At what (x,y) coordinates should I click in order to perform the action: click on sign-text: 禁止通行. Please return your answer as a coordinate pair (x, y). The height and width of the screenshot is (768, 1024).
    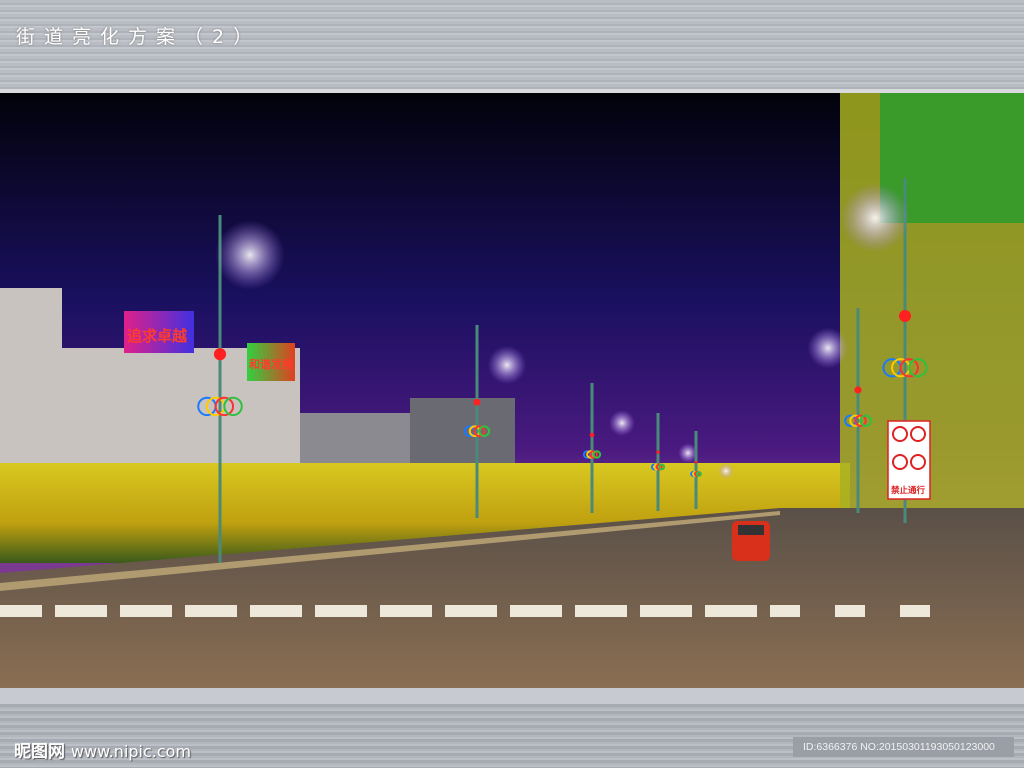
    Looking at the image, I should click on (908, 490).